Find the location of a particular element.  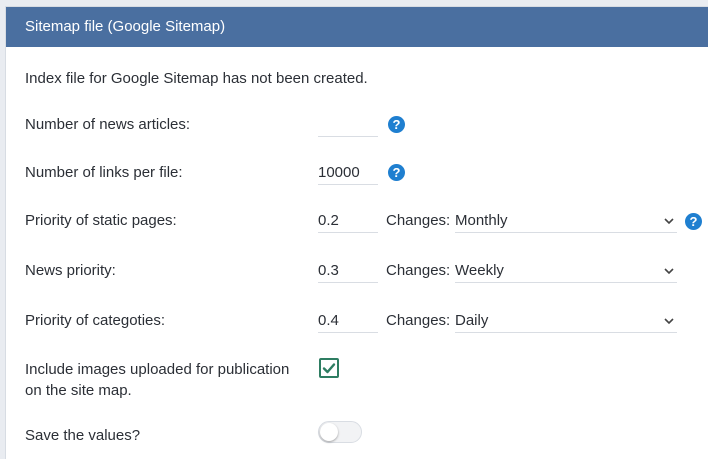

toggle-knob is located at coordinates (329, 432).